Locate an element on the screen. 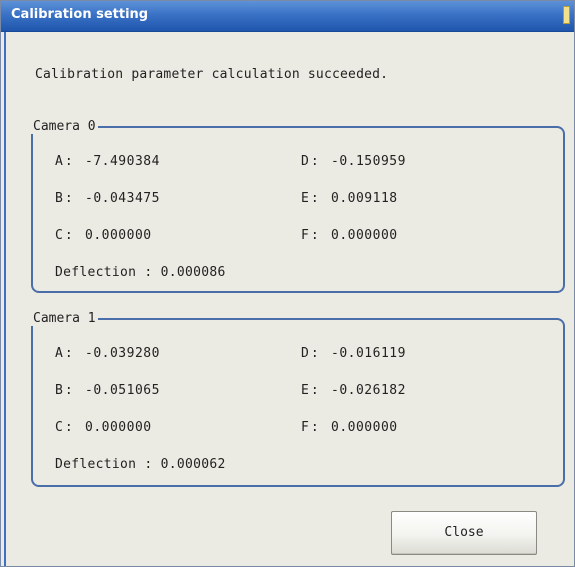 The width and height of the screenshot is (575, 567). deflection-value: 0.000086 is located at coordinates (193, 272).